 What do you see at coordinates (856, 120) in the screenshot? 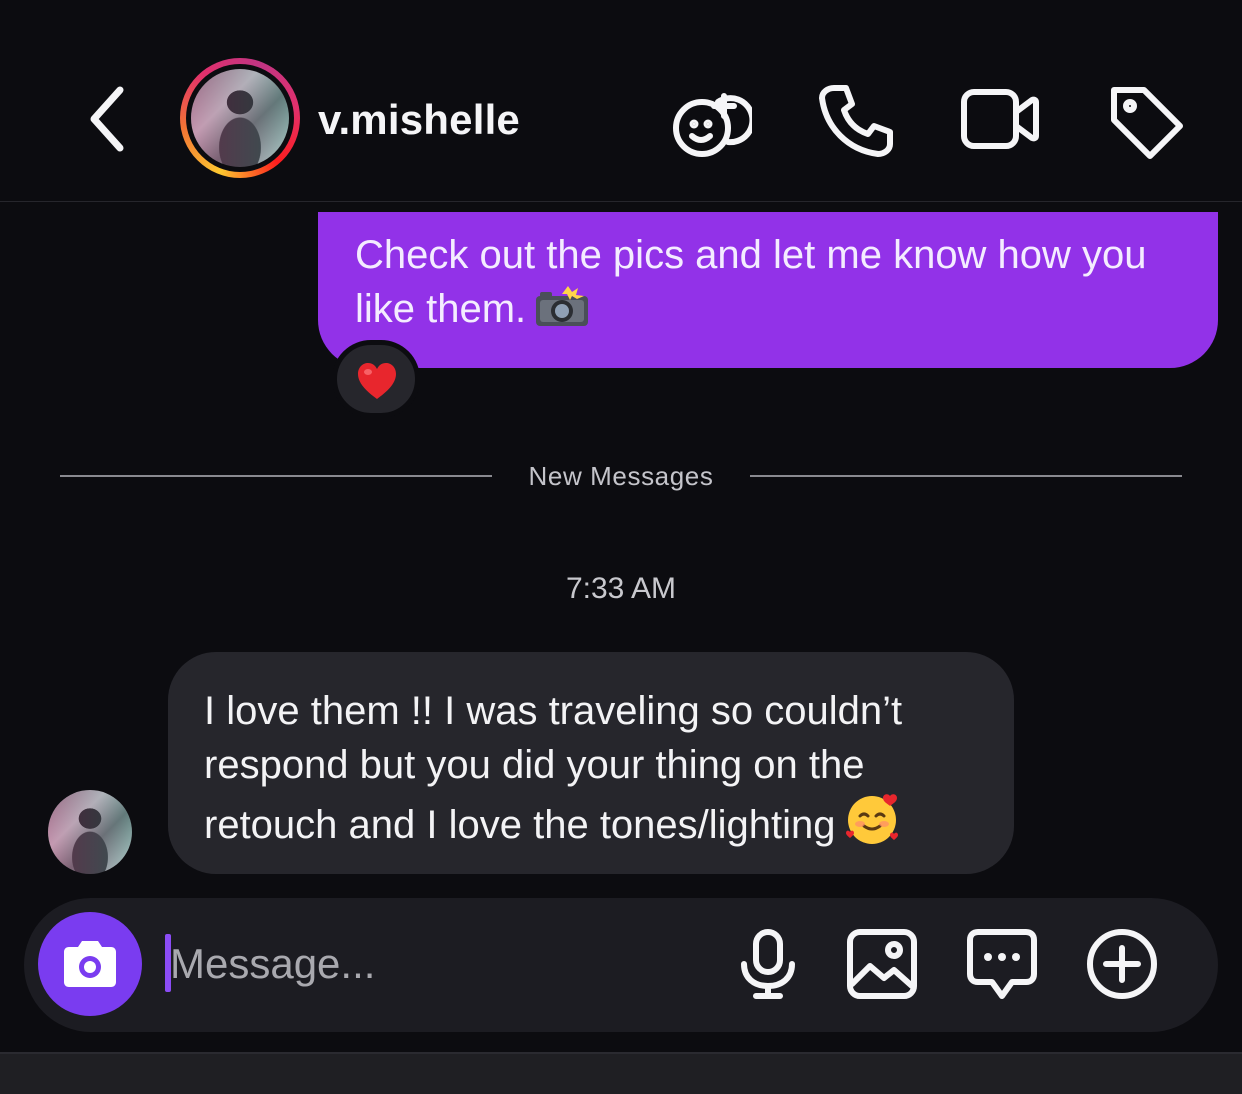
I see `phone-icon` at bounding box center [856, 120].